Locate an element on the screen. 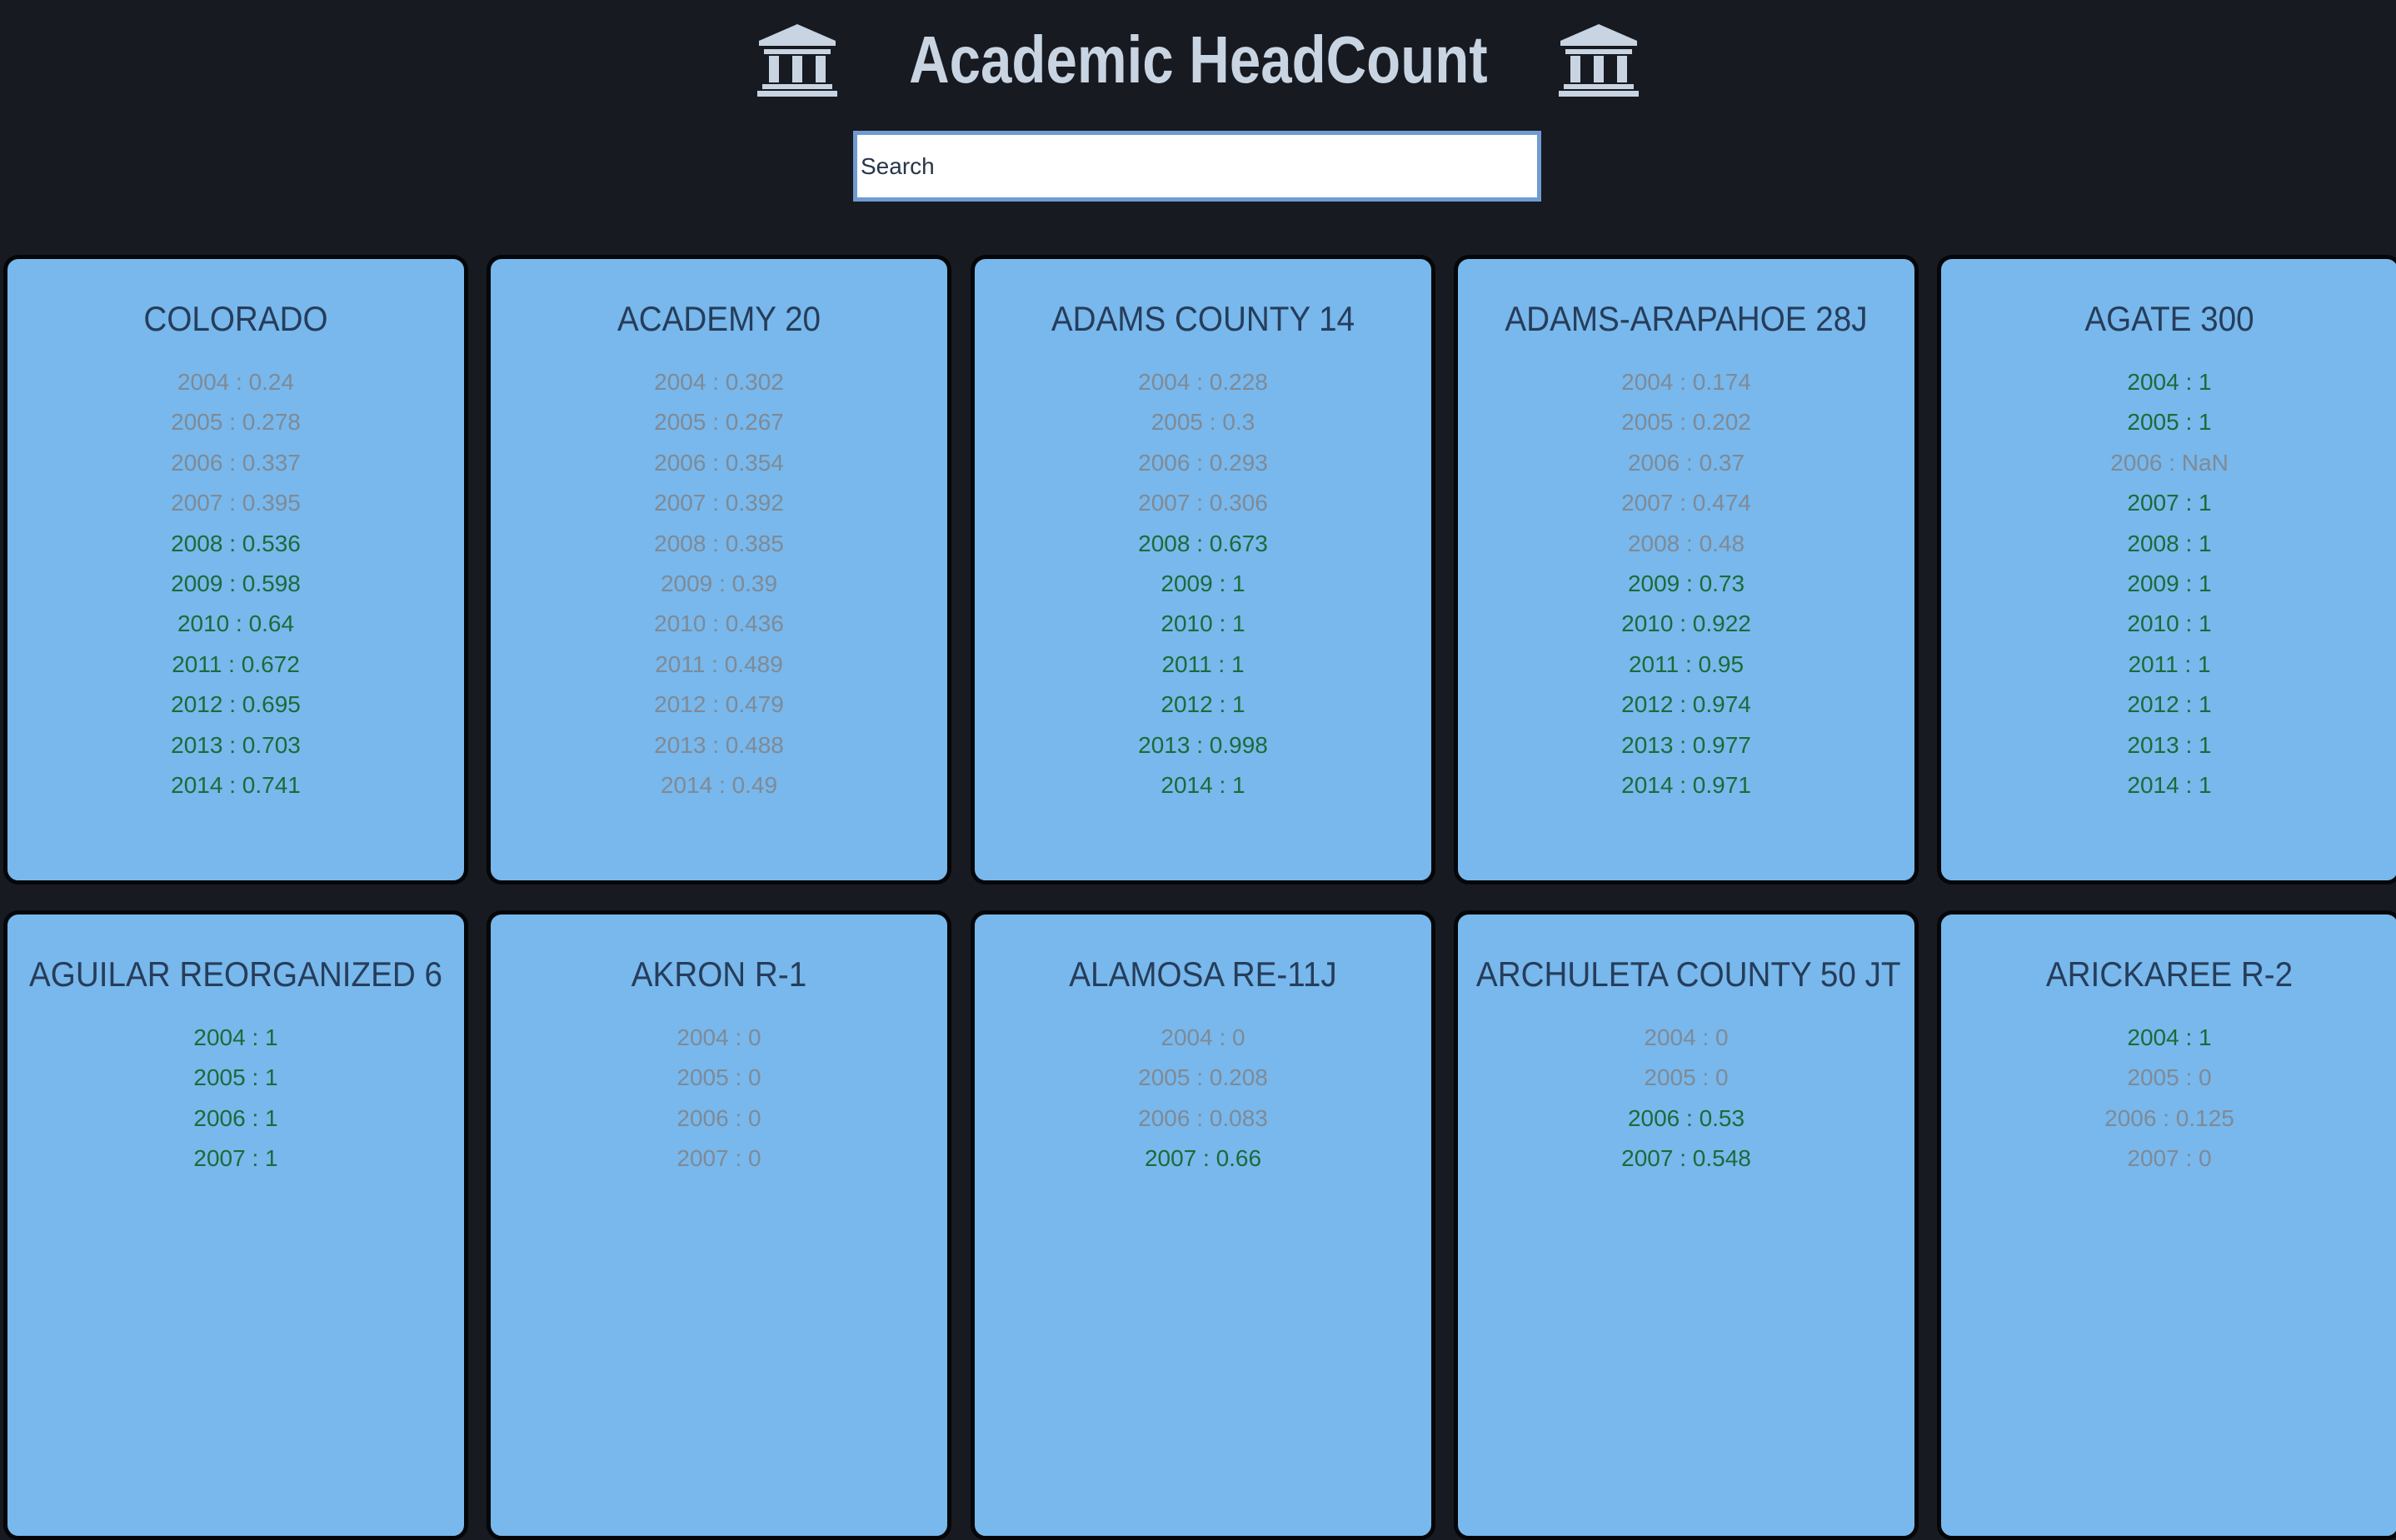 The height and width of the screenshot is (1540, 2396). year-value-item: 2006 : 0 is located at coordinates (718, 1118).